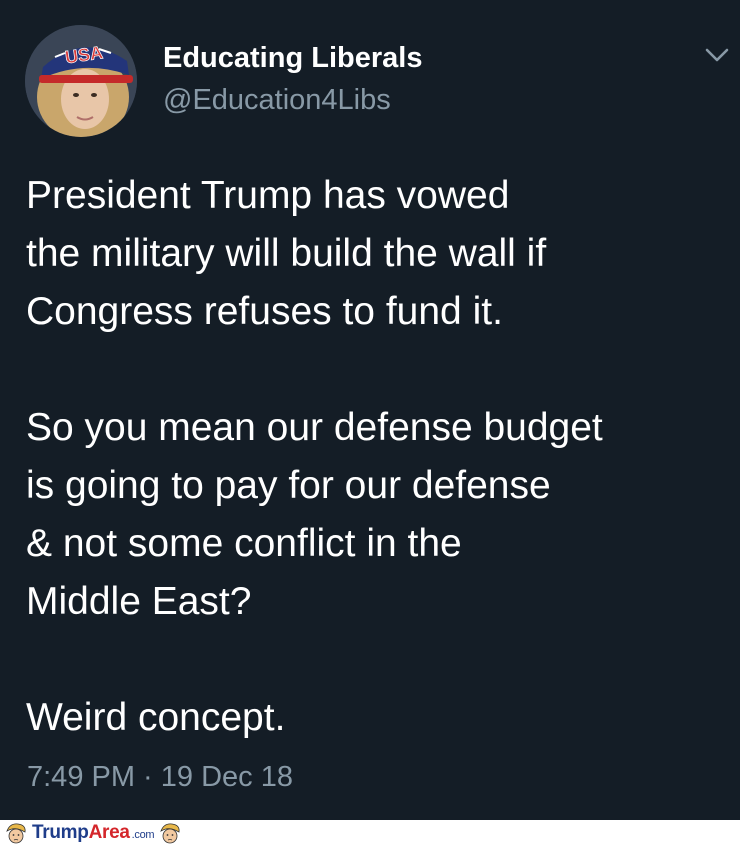 This screenshot has width=740, height=845. Describe the element at coordinates (277, 100) in the screenshot. I see `handle: @Education4Libs` at that location.